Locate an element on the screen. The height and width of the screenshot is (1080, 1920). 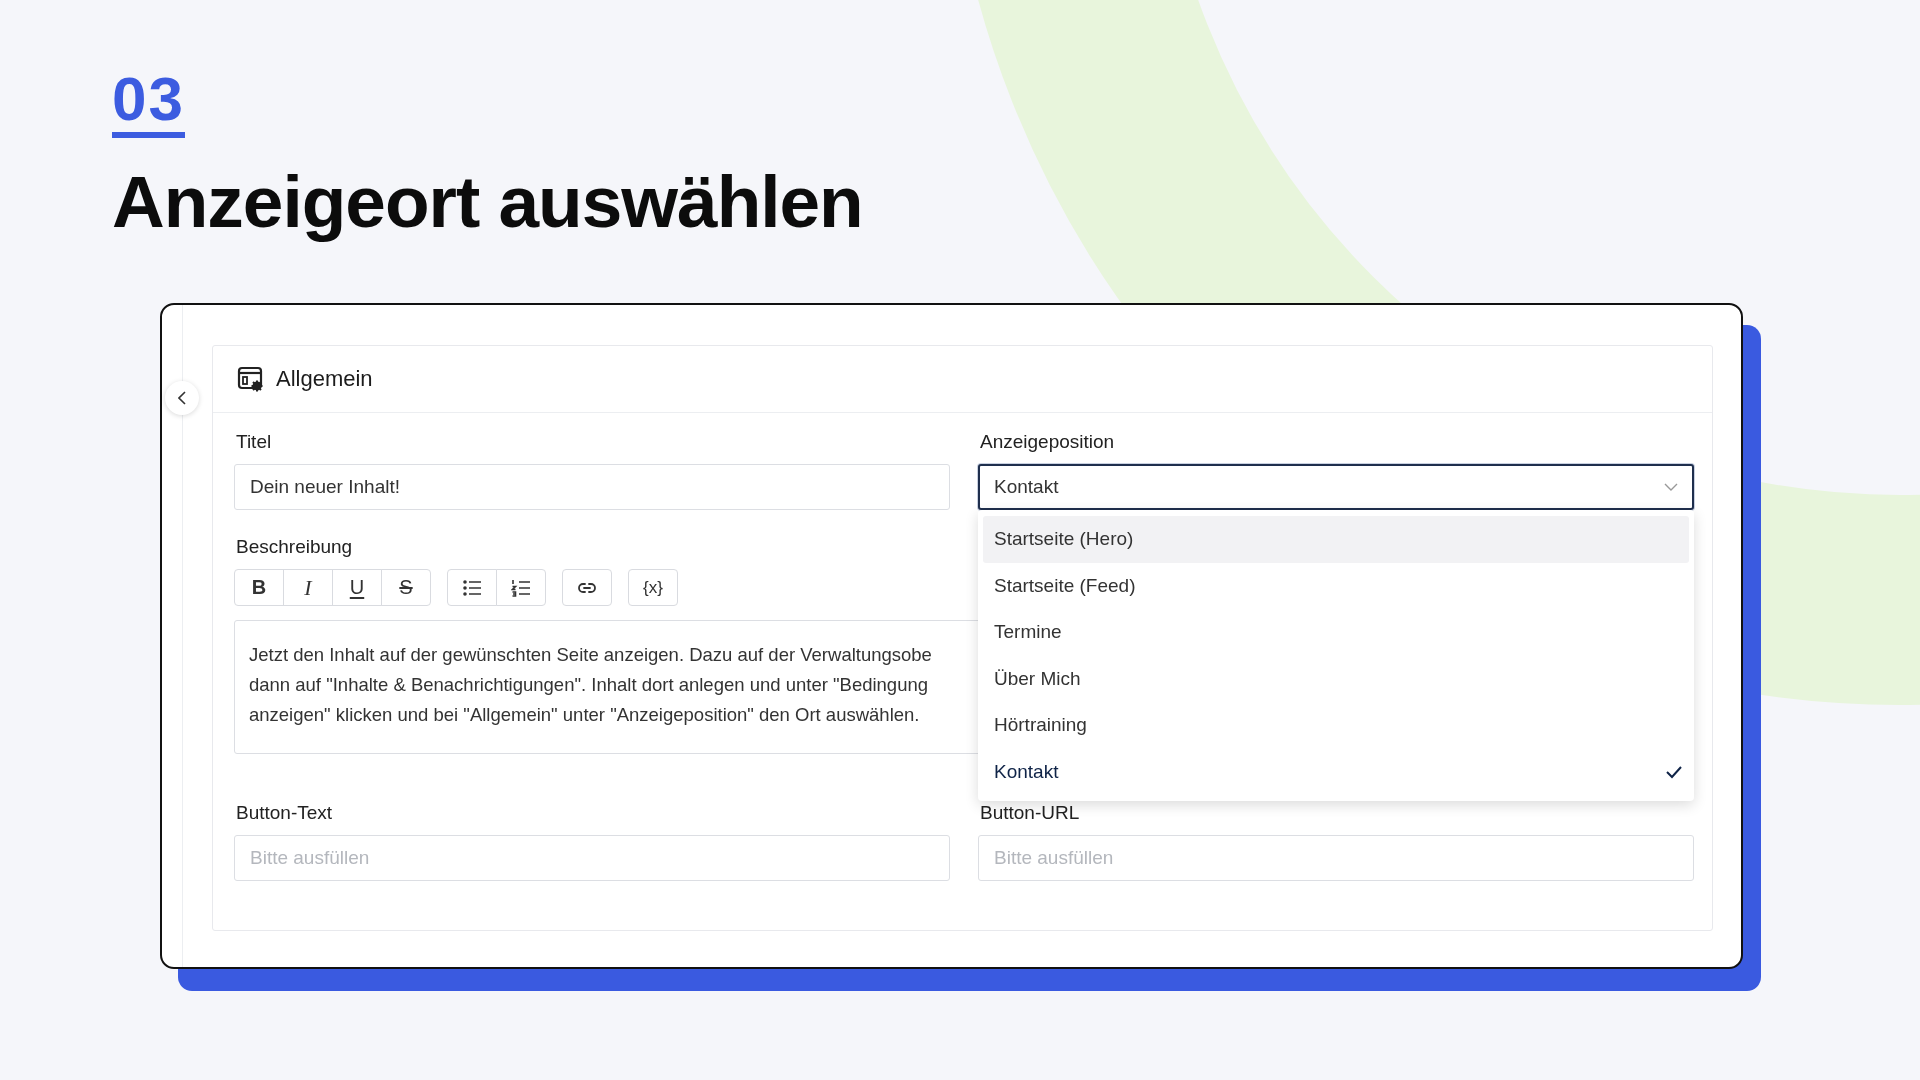
field-label: Button-Text is located at coordinates (284, 813).